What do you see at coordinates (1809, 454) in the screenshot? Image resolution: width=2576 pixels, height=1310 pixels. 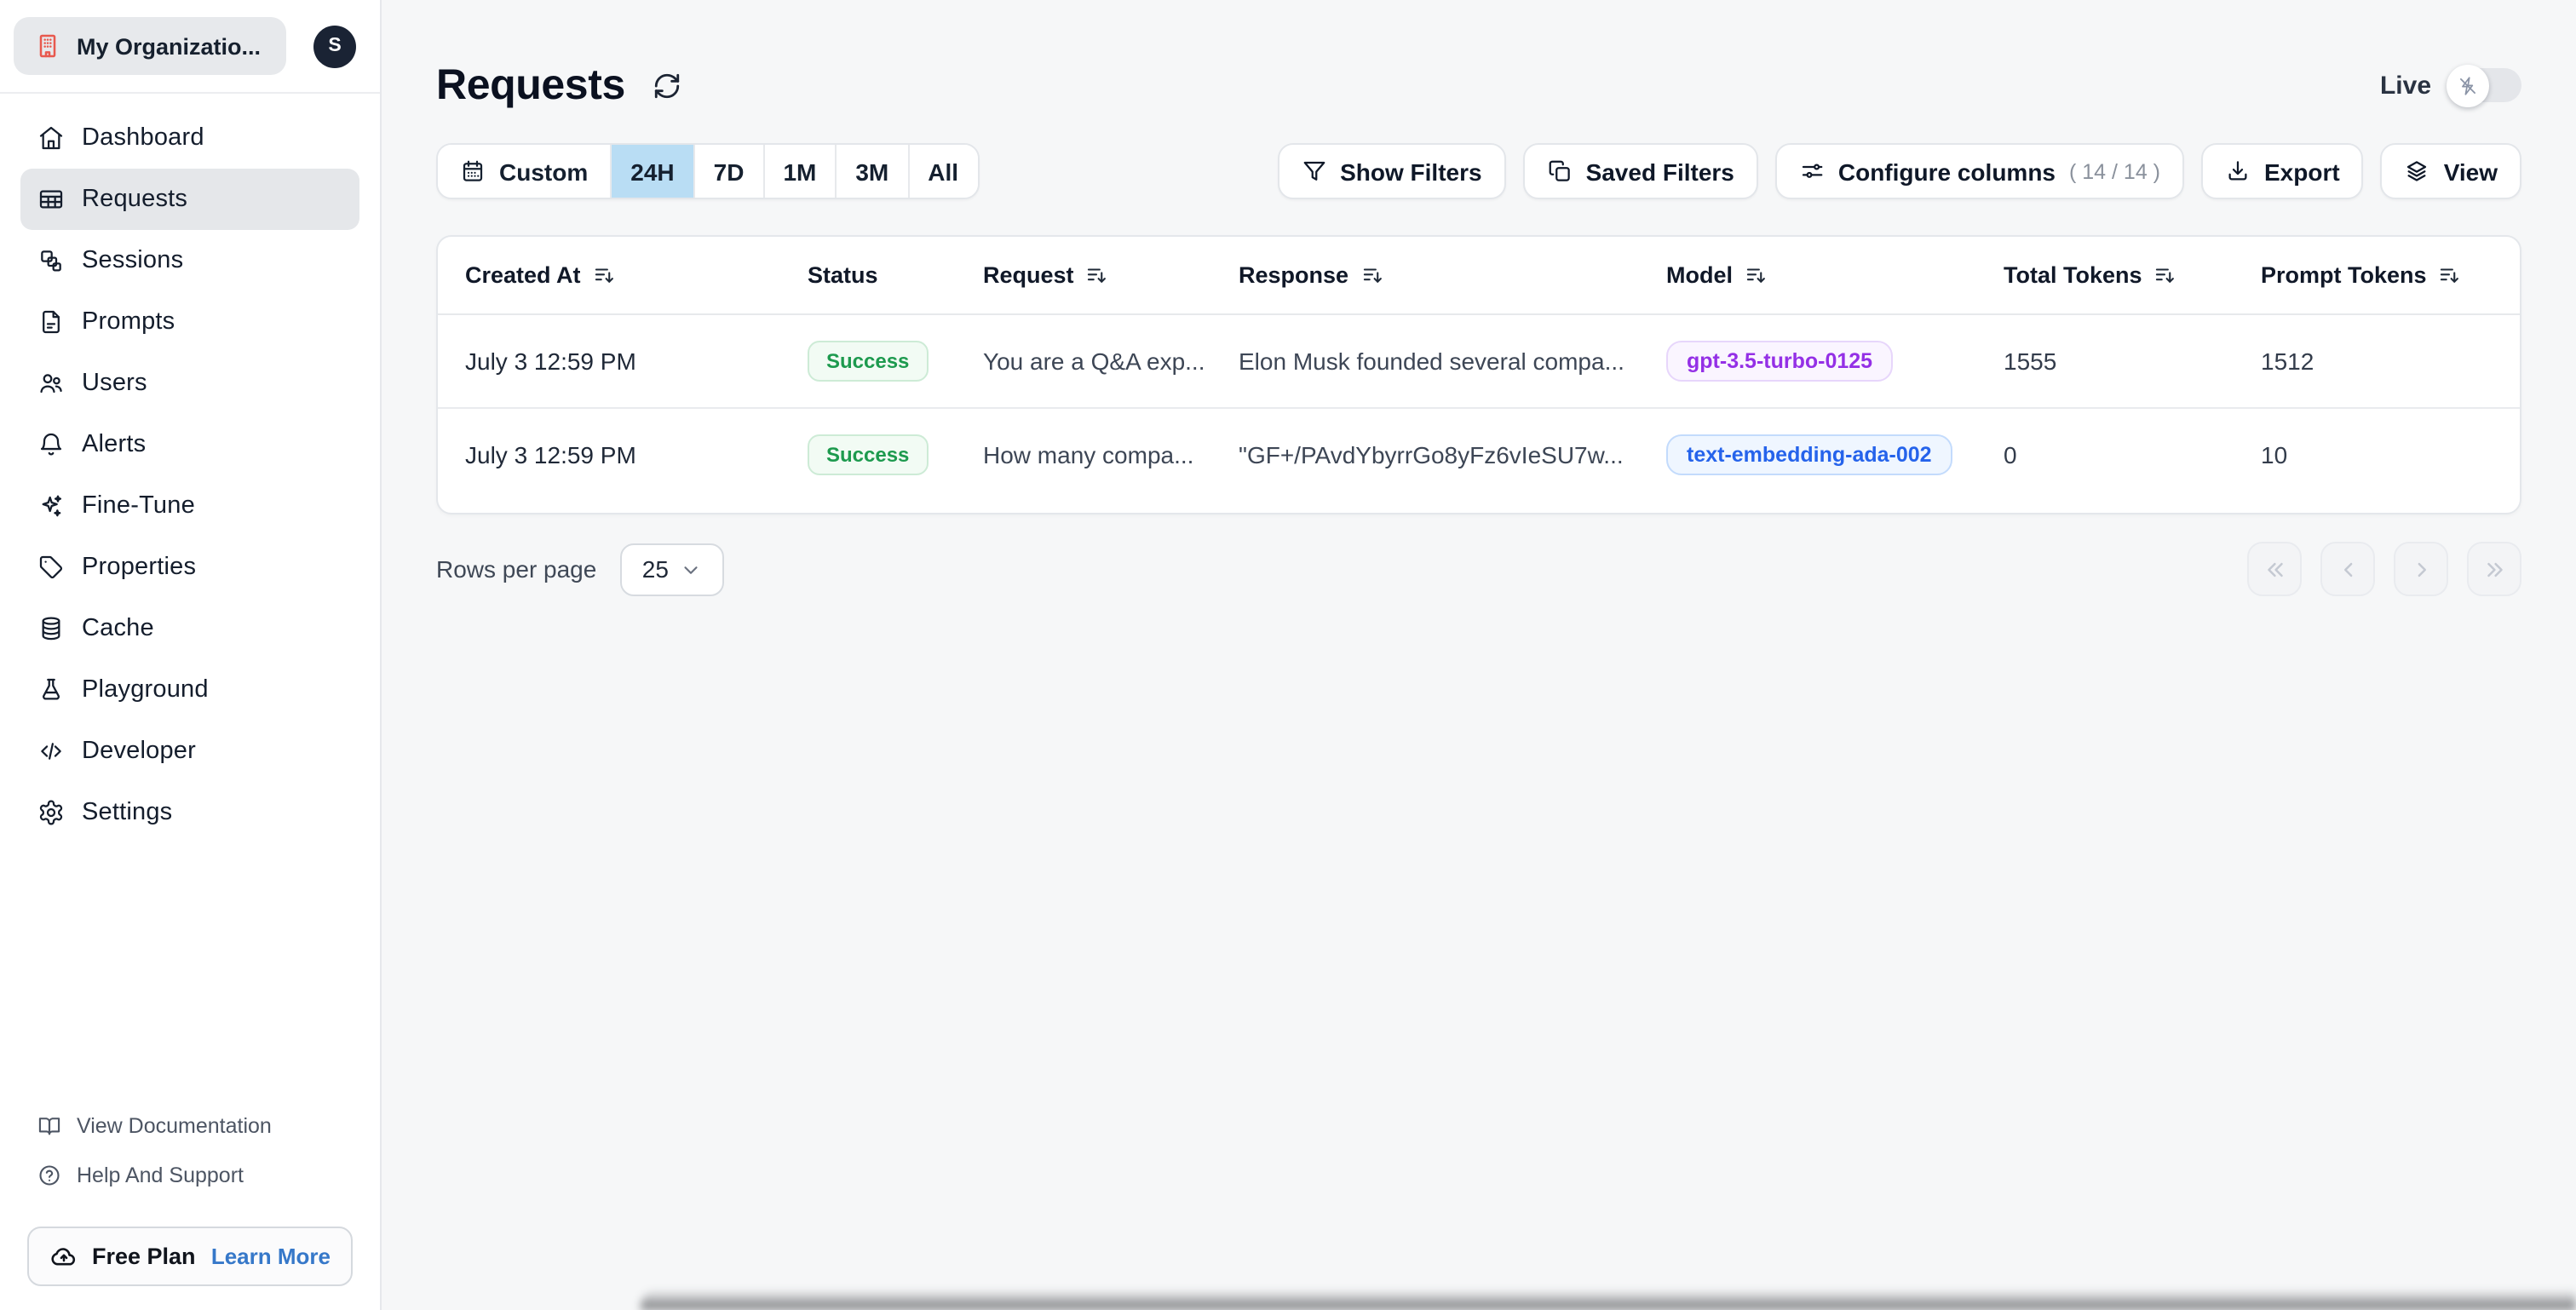 I see `model-badge: text-embedding-ada-002` at bounding box center [1809, 454].